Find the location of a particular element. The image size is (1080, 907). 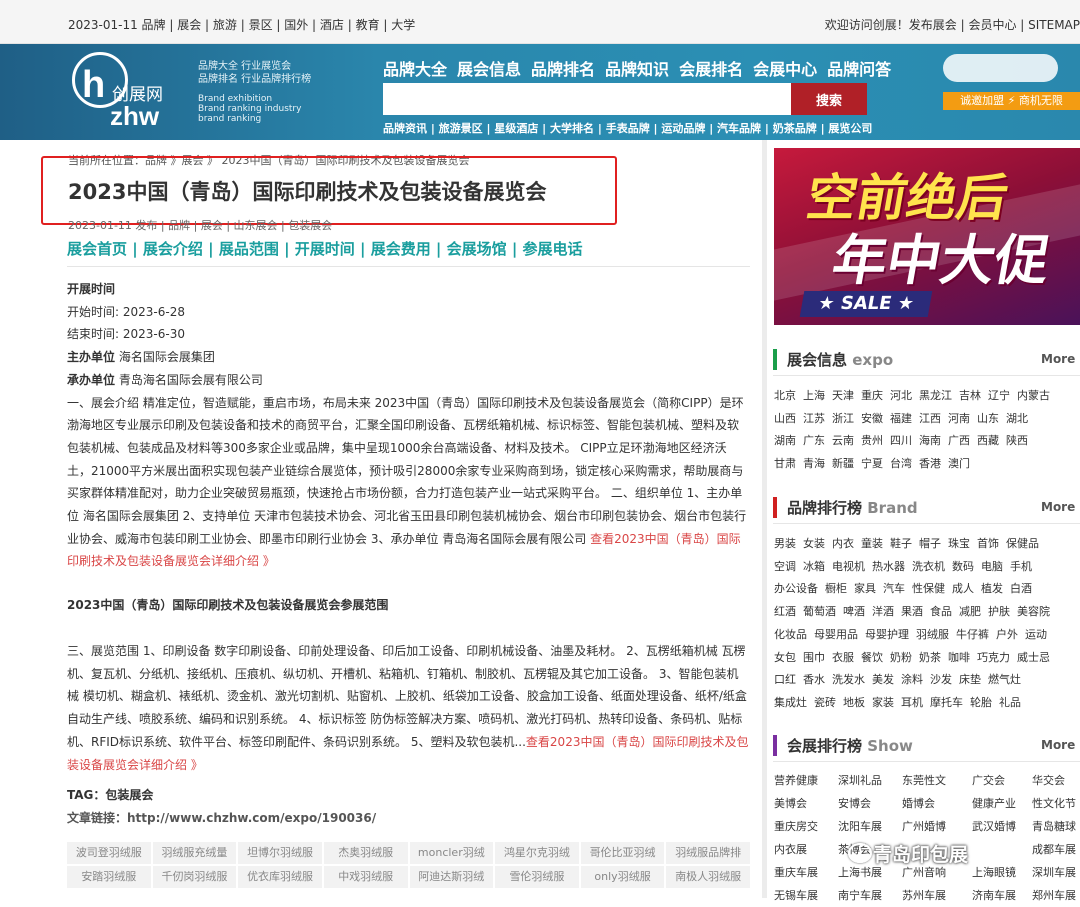

related-tag: 波司登羽绒服 is located at coordinates (109, 853).